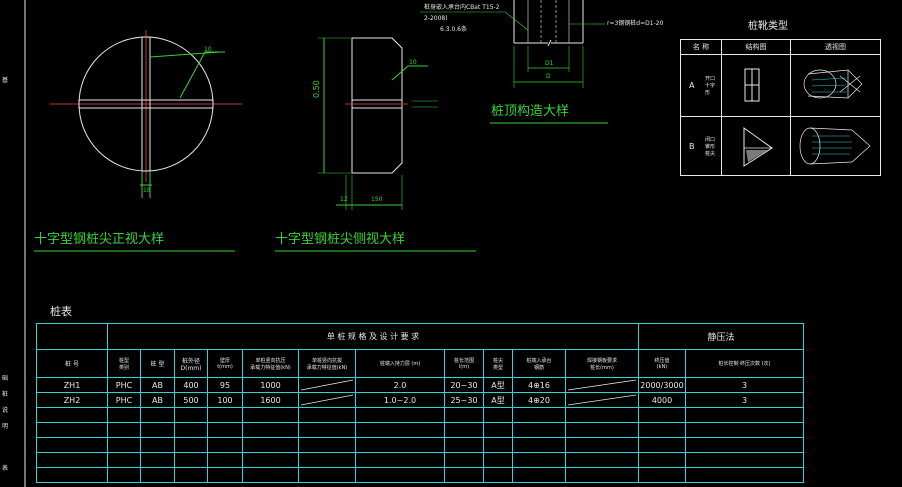 The image size is (902, 487). What do you see at coordinates (721, 336) in the screenshot?
I see `pile-table-group-press: 静压法` at bounding box center [721, 336].